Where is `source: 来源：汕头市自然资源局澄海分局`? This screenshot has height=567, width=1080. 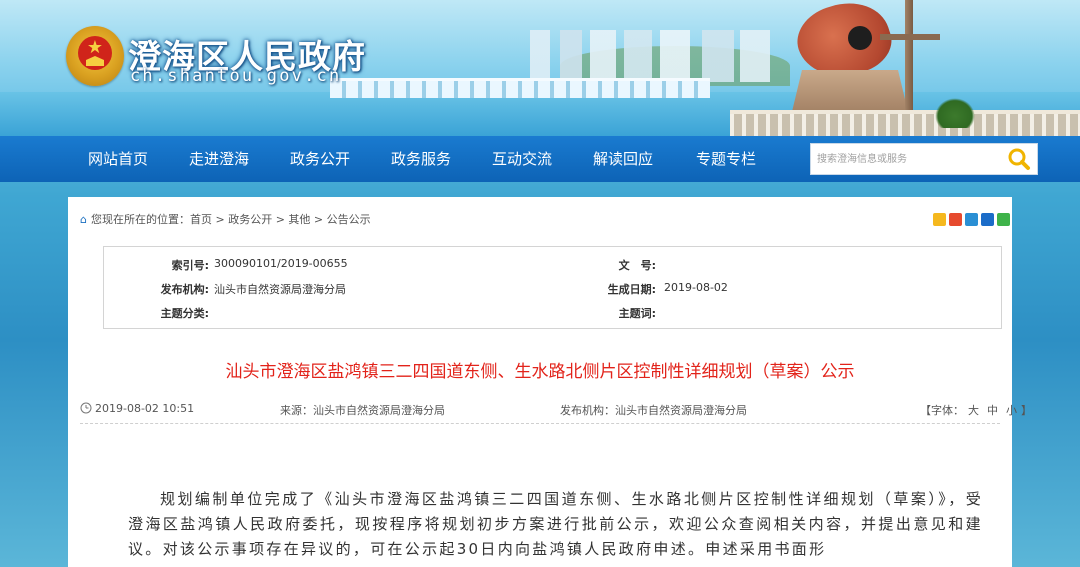 source: 来源：汕头市自然资源局澄海分局 is located at coordinates (362, 410).